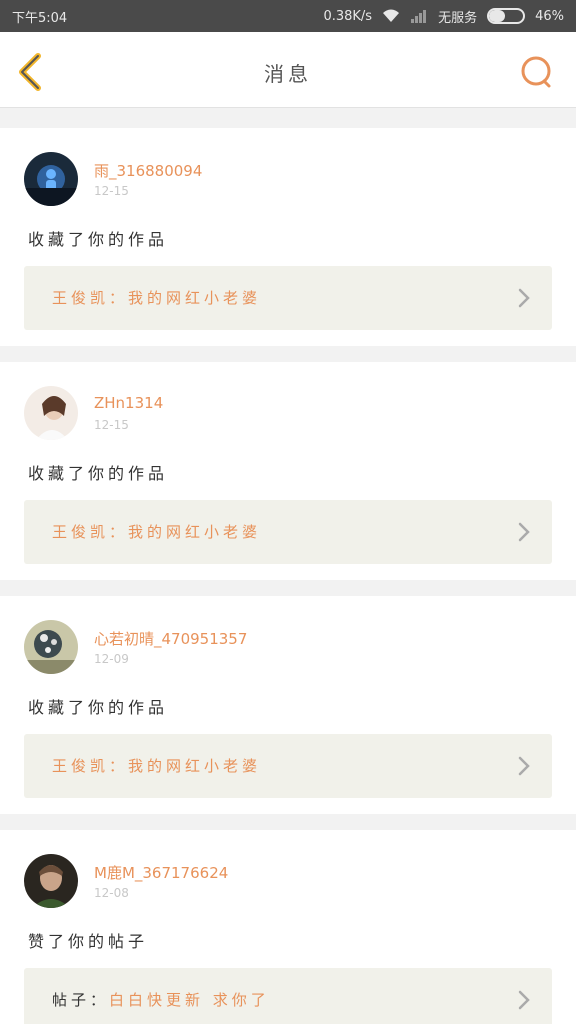  What do you see at coordinates (497, 16) in the screenshot?
I see `battery-fill` at bounding box center [497, 16].